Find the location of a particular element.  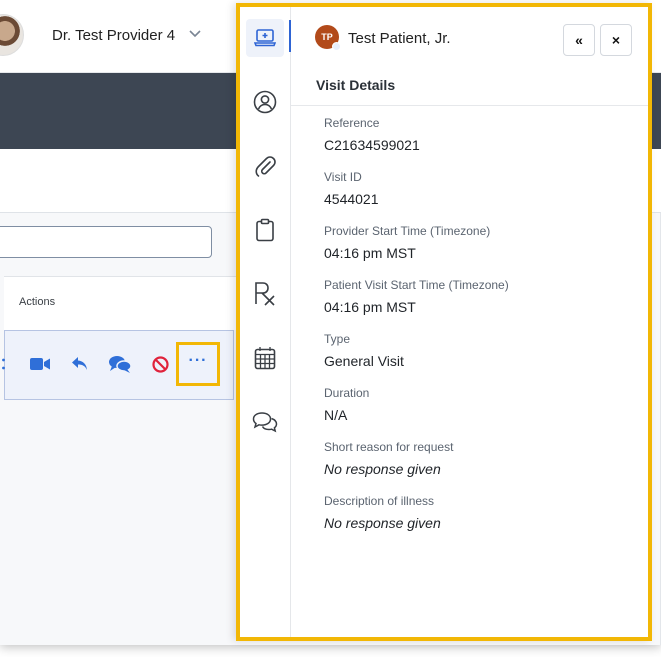

field-description-of-illness: Description of illness No response given is located at coordinates (479, 513).